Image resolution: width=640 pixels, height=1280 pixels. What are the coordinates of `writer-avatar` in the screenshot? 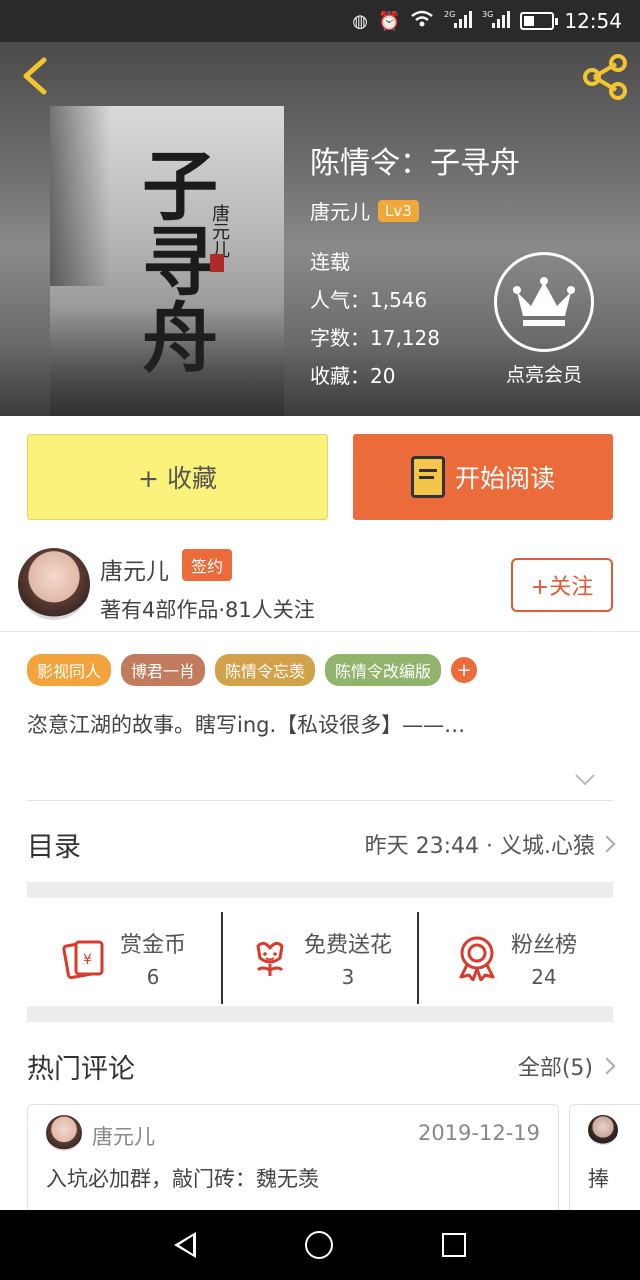 It's located at (54, 584).